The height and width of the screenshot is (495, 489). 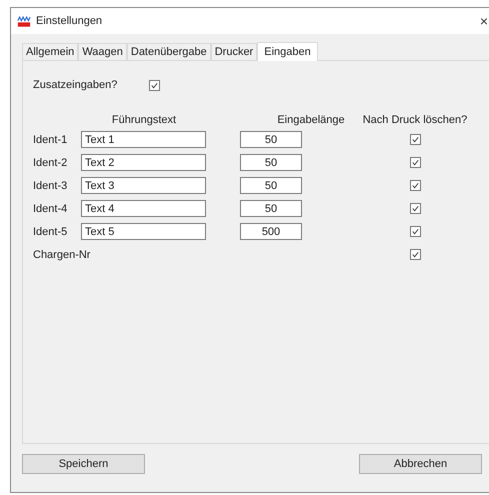 What do you see at coordinates (102, 51) in the screenshot?
I see `tab: Waagen` at bounding box center [102, 51].